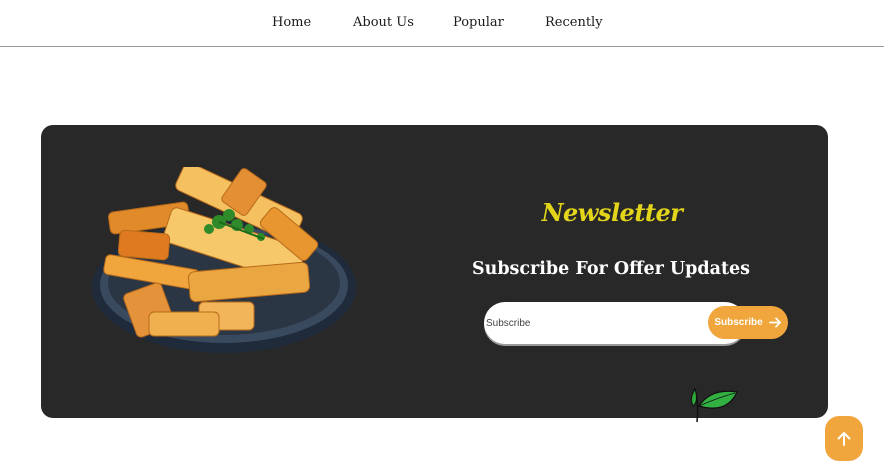 The image size is (884, 475). What do you see at coordinates (291, 22) in the screenshot?
I see `nav-item-home: Home` at bounding box center [291, 22].